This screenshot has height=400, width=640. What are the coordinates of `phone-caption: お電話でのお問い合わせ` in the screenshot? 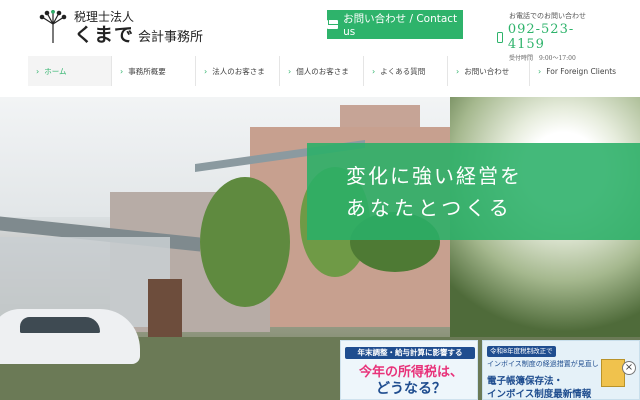 It's located at (547, 16).